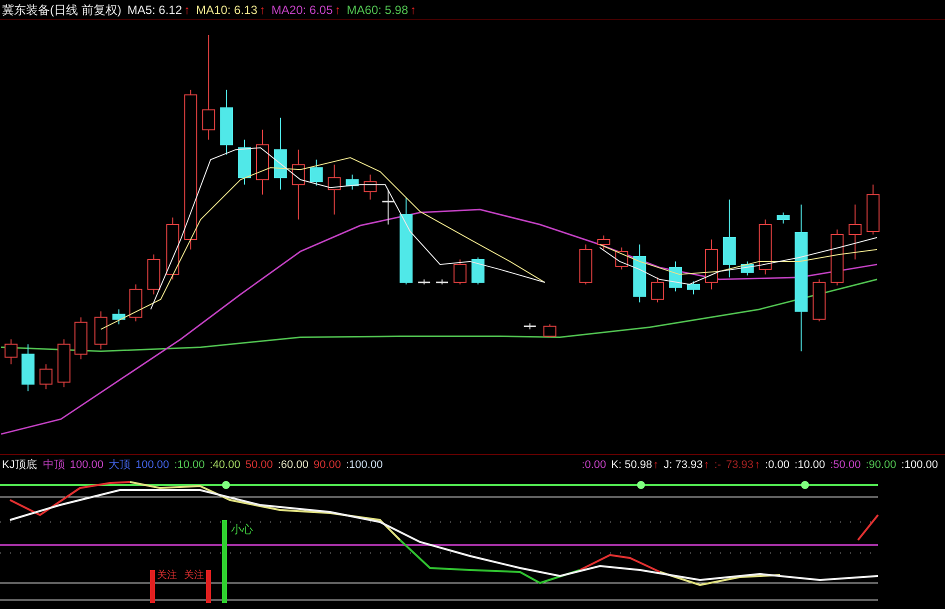 Image resolution: width=945 pixels, height=609 pixels. I want to click on indicator-value: :40.00, so click(225, 465).